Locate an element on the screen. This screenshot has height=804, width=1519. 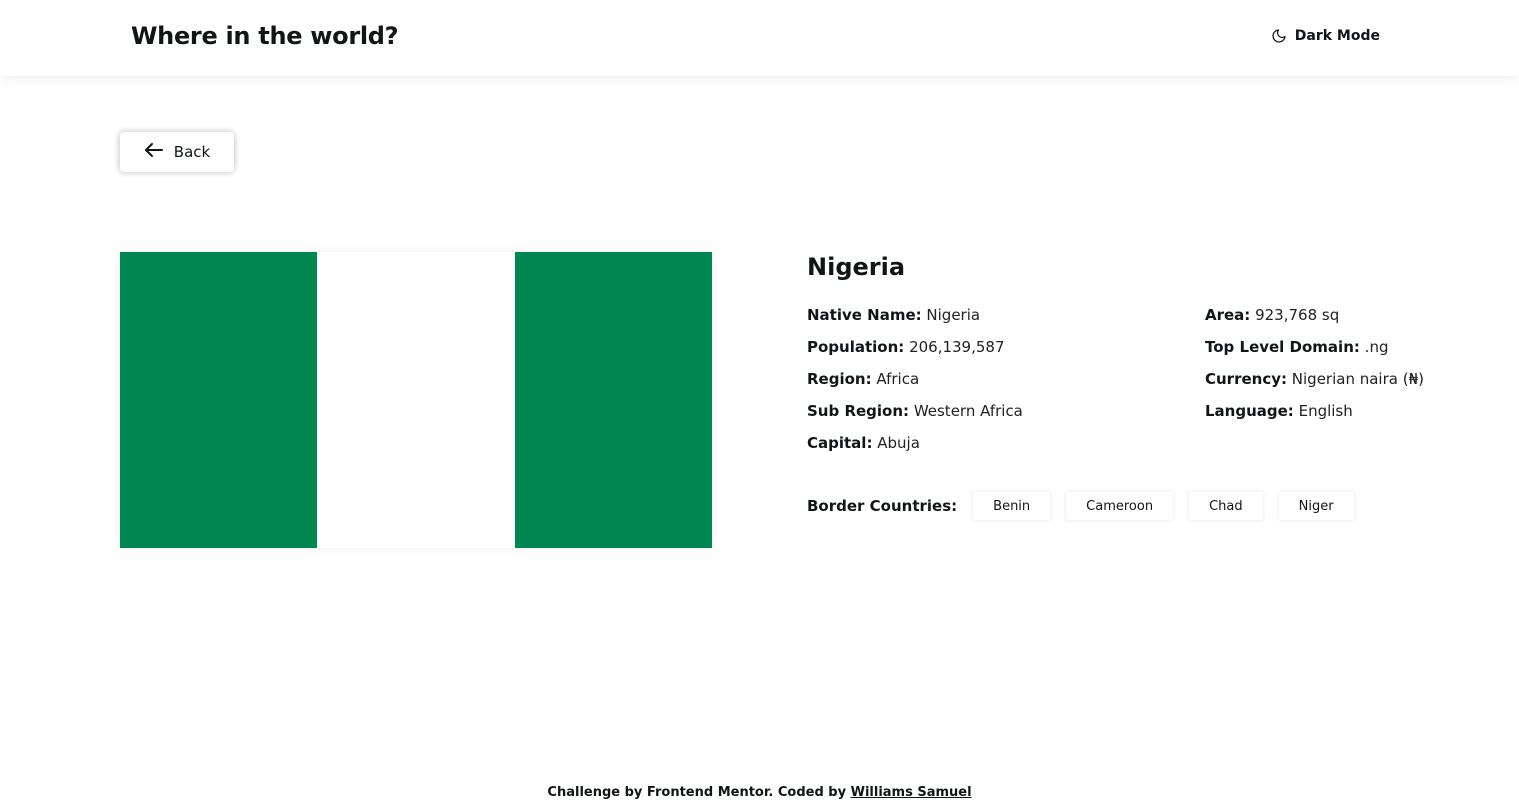
detail-label: Native Name: is located at coordinates (864, 315).